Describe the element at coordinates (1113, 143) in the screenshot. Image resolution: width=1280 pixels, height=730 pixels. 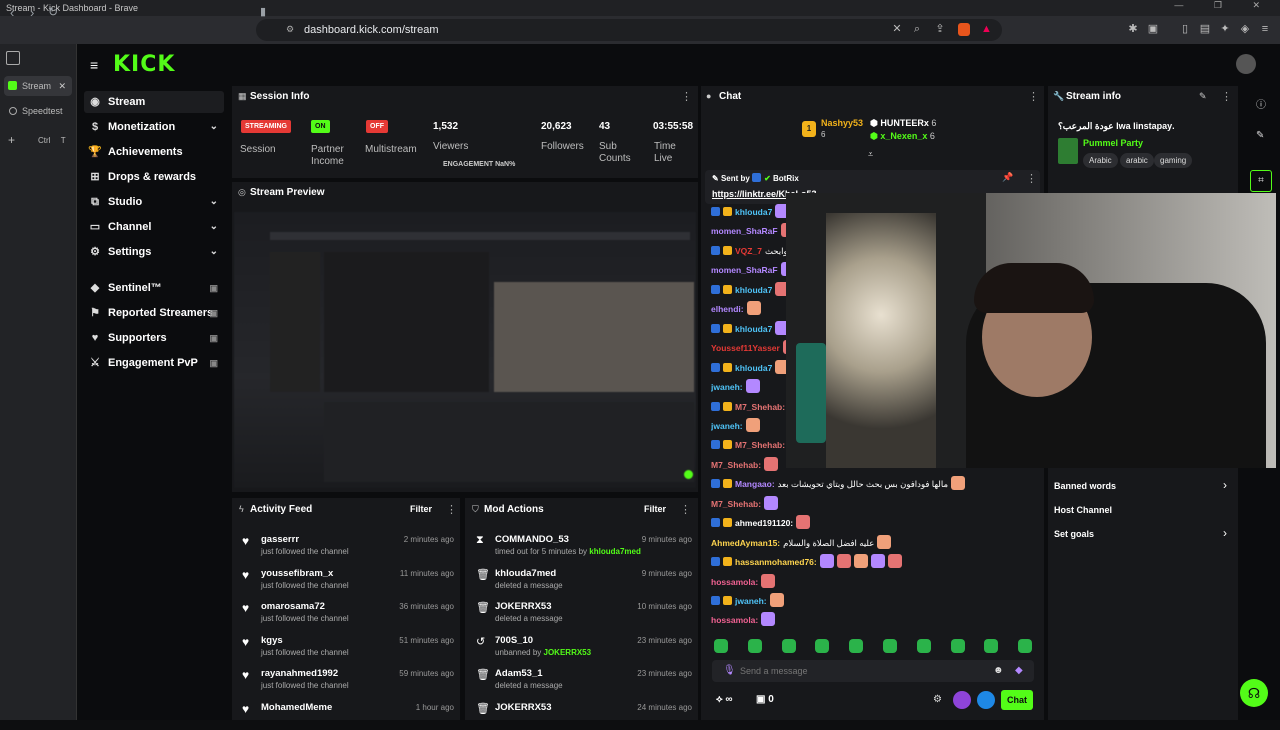
I see `category-name: Pummel Party` at that location.